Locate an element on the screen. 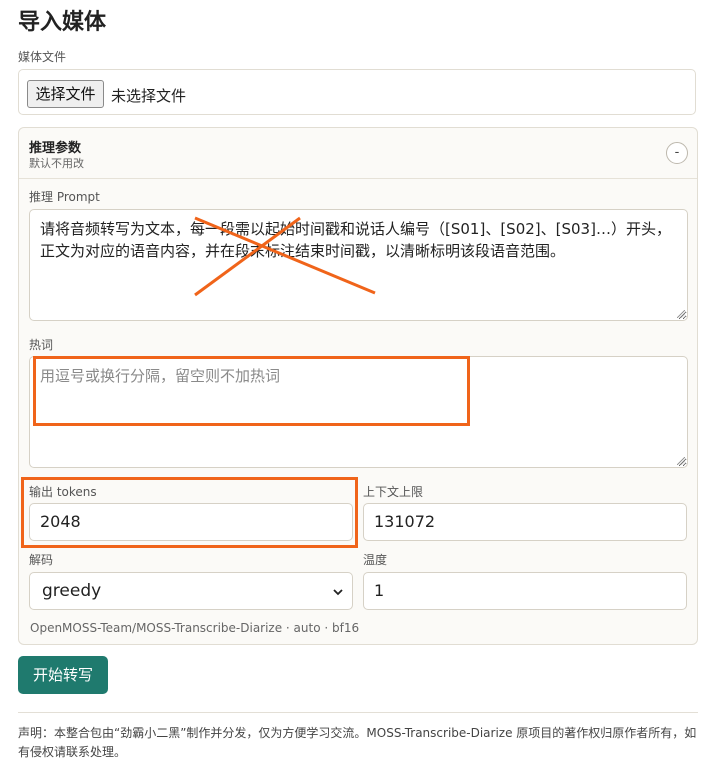 The height and width of the screenshot is (764, 722). context-limit-label: 上下文上限 is located at coordinates (393, 492).